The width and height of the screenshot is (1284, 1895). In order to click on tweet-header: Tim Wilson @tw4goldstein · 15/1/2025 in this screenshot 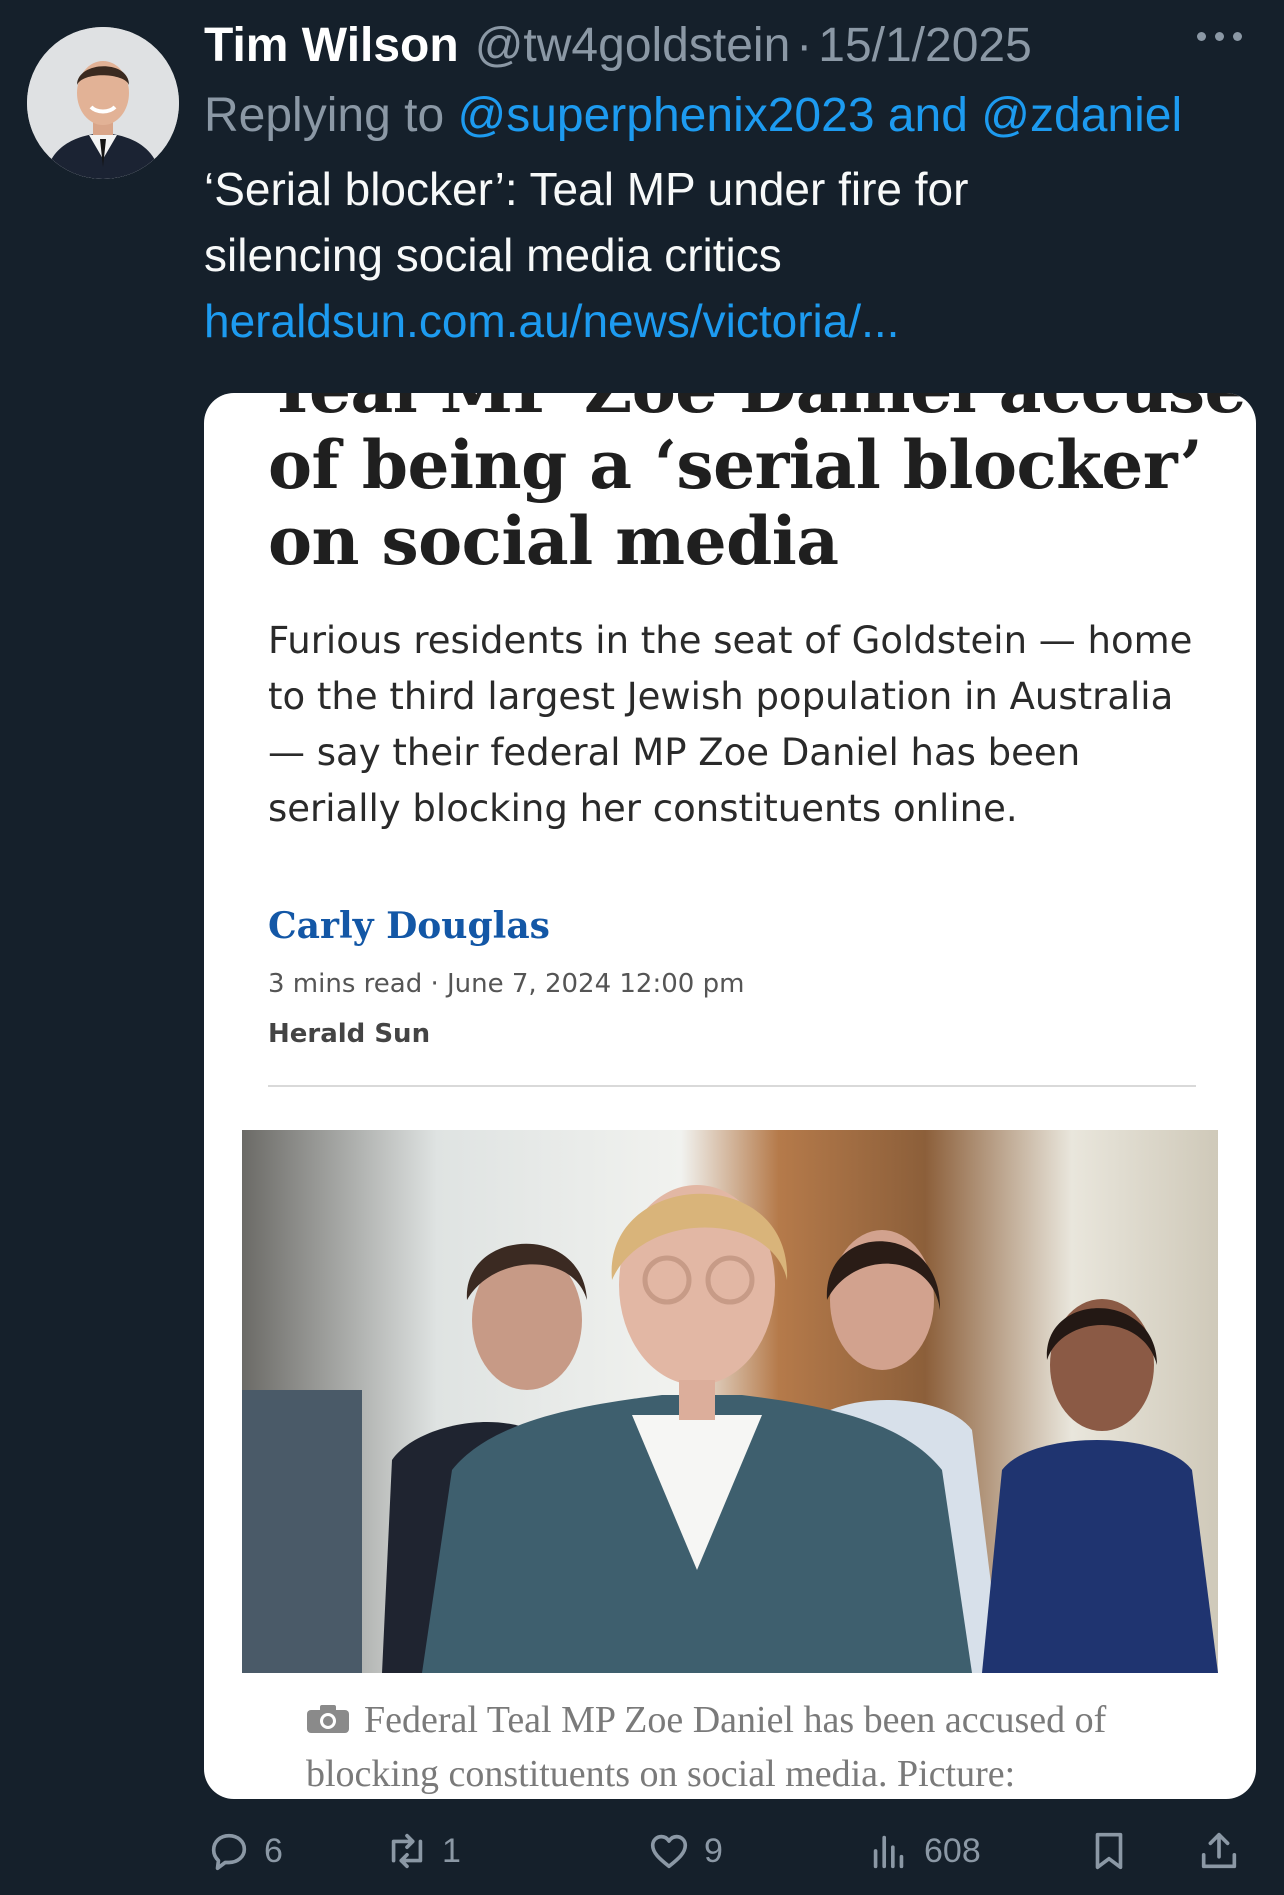, I will do `click(734, 49)`.